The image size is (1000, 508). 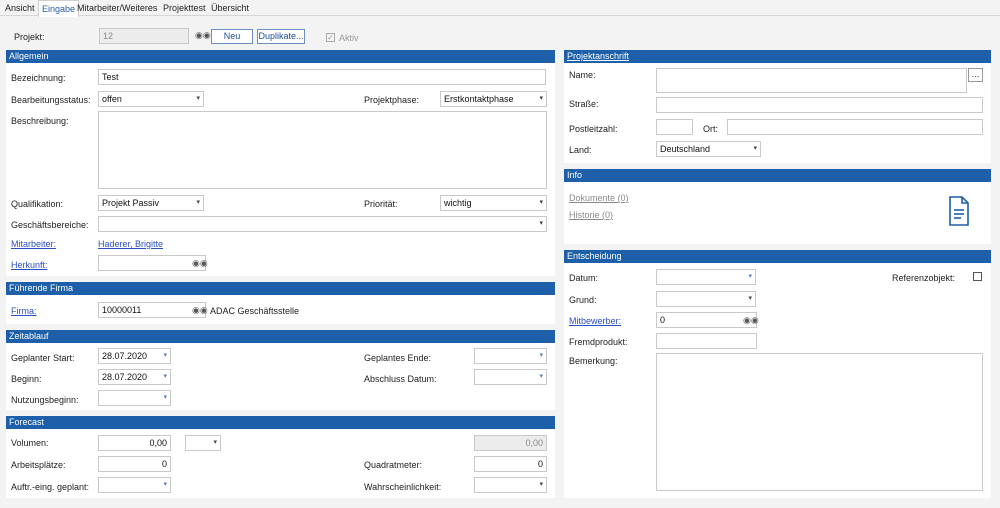 I want to click on geplanter-start-date: 28.07.2020 ▾, so click(x=134, y=356).